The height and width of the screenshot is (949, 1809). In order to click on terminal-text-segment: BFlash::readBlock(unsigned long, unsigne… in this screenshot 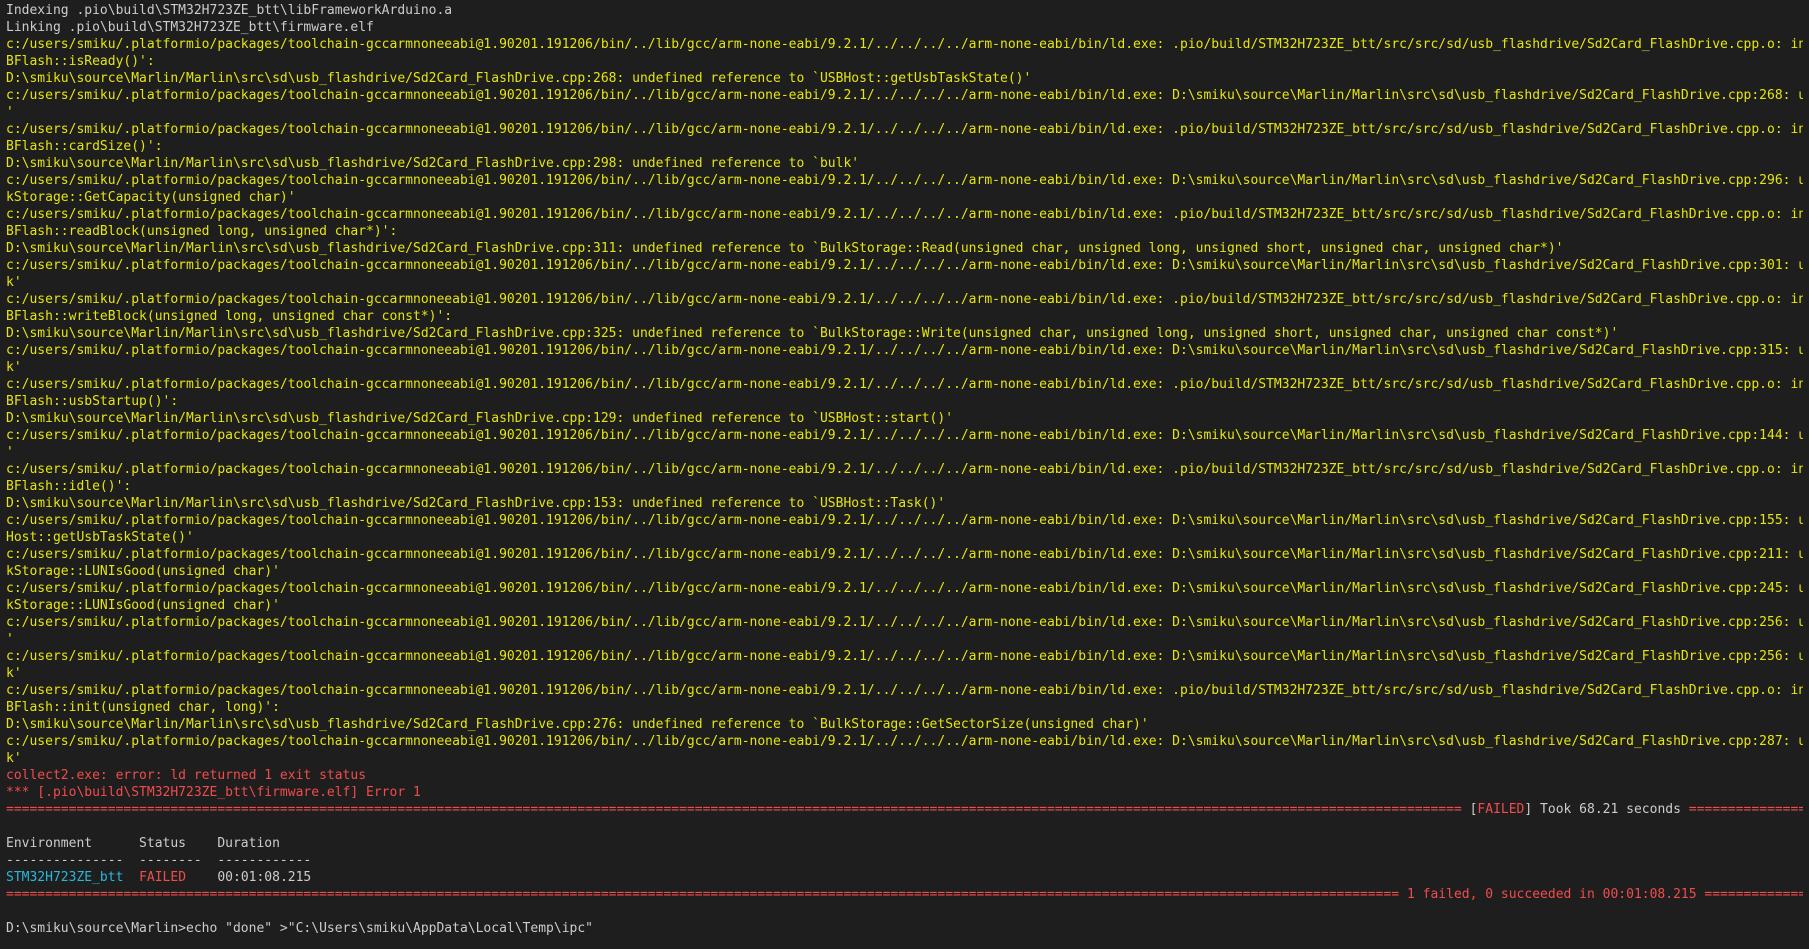, I will do `click(202, 231)`.